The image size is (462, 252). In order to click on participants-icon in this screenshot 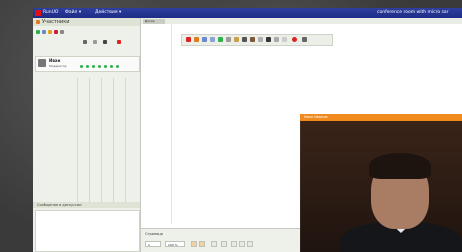, I will do `click(38, 22)`.